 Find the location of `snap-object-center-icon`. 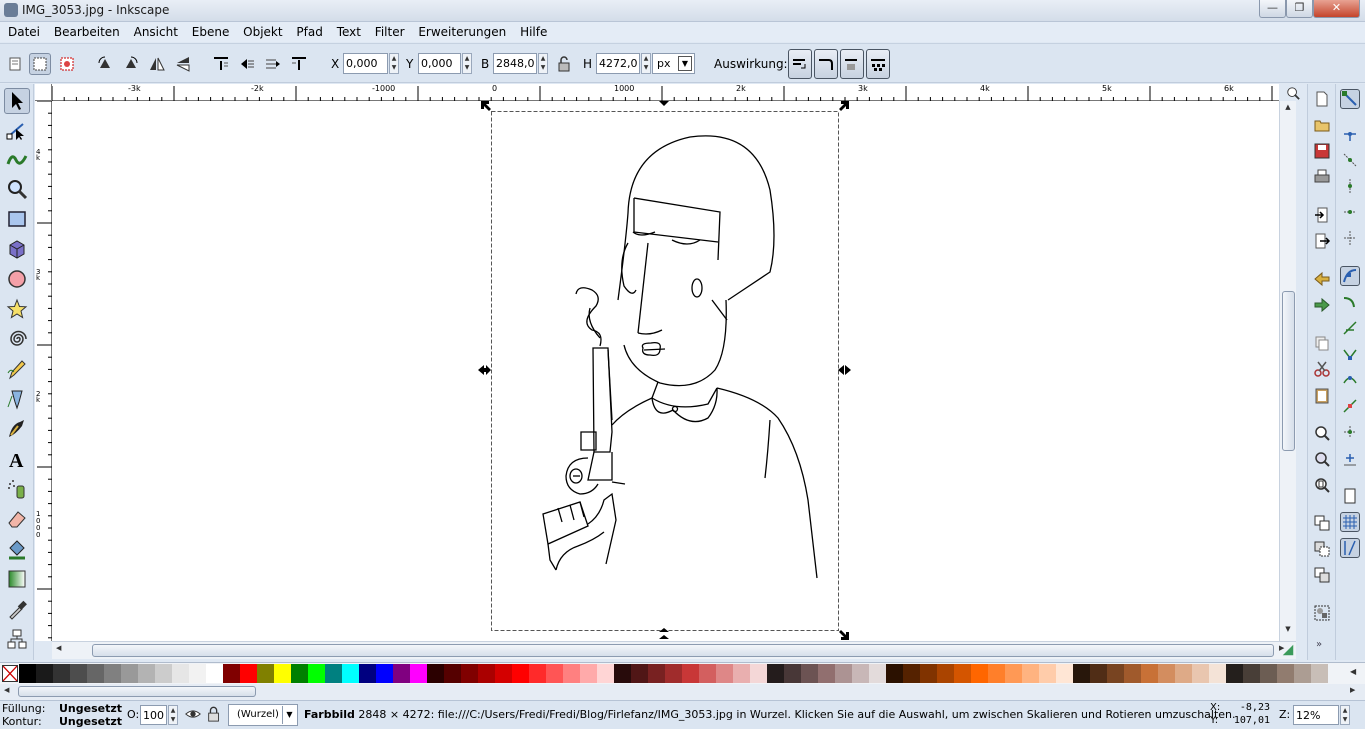

snap-object-center-icon is located at coordinates (1350, 432).